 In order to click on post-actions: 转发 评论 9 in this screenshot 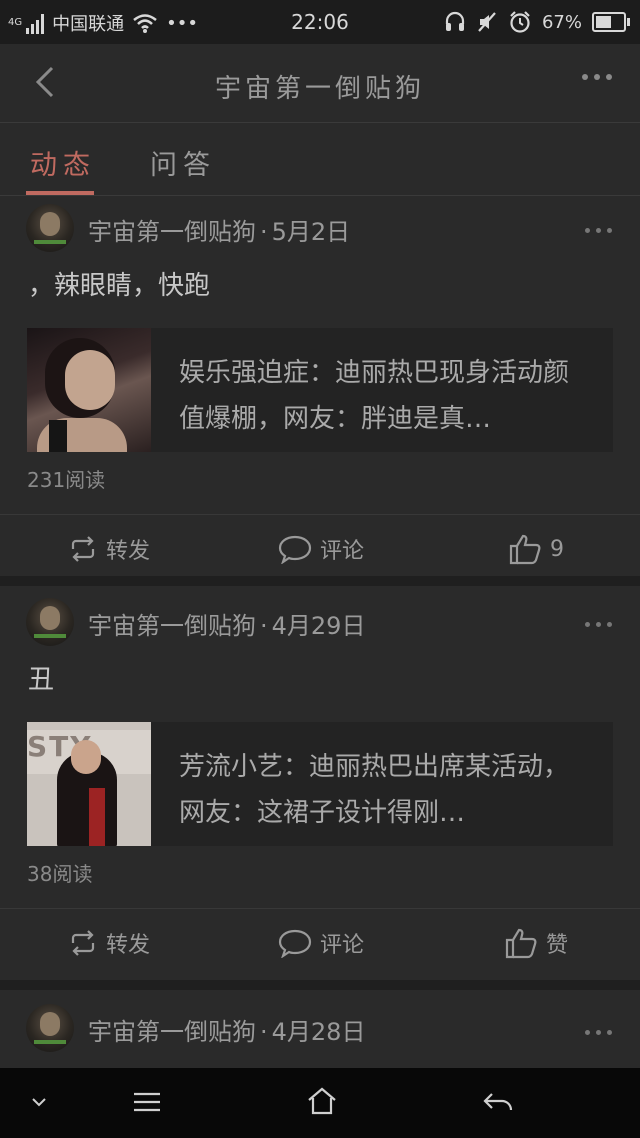, I will do `click(320, 549)`.